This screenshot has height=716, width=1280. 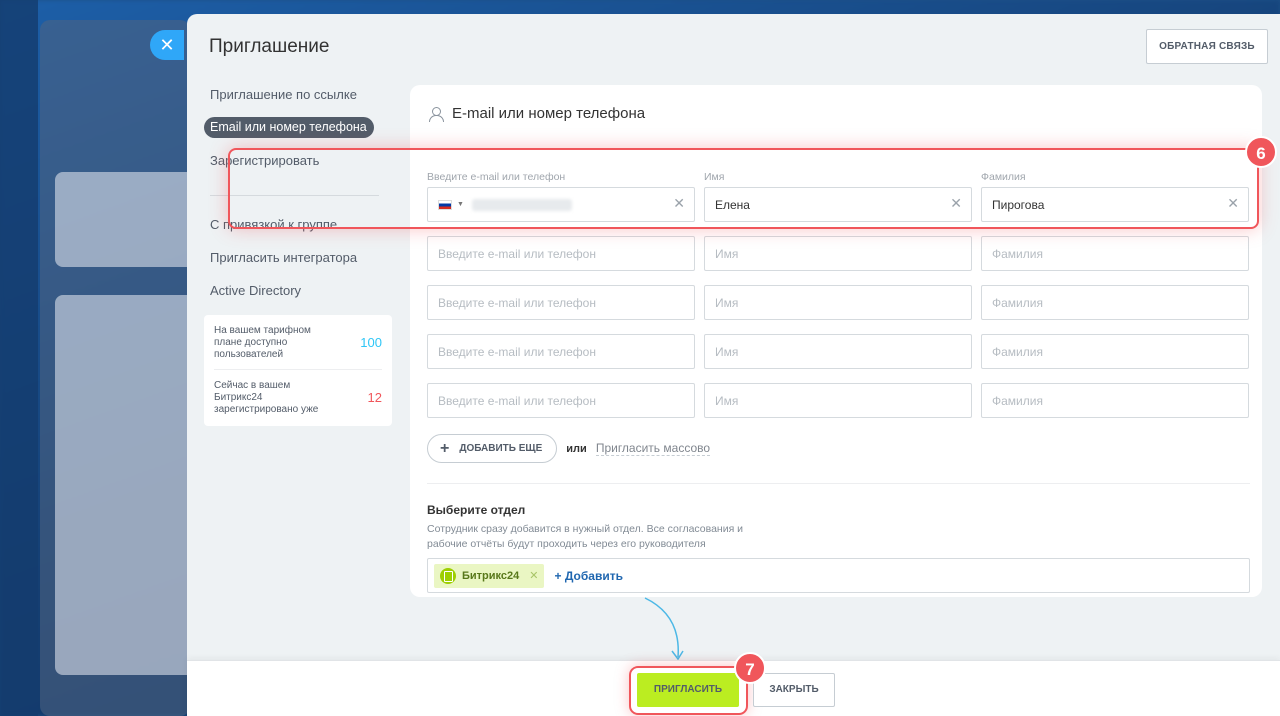 What do you see at coordinates (794, 690) in the screenshot?
I see `close-button: ЗАКРЫТЬ` at bounding box center [794, 690].